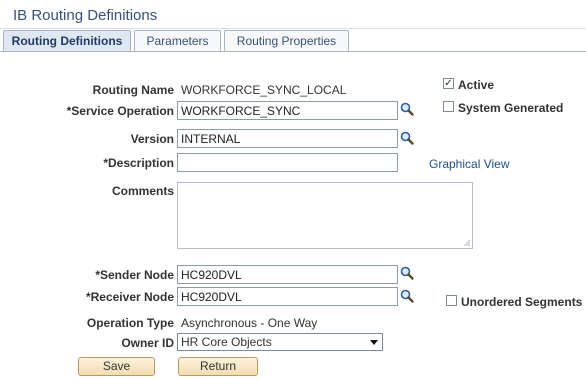 The height and width of the screenshot is (380, 586). Describe the element at coordinates (264, 90) in the screenshot. I see `routing-name-value: WORKFORCE_SYNC_LOCAL` at that location.